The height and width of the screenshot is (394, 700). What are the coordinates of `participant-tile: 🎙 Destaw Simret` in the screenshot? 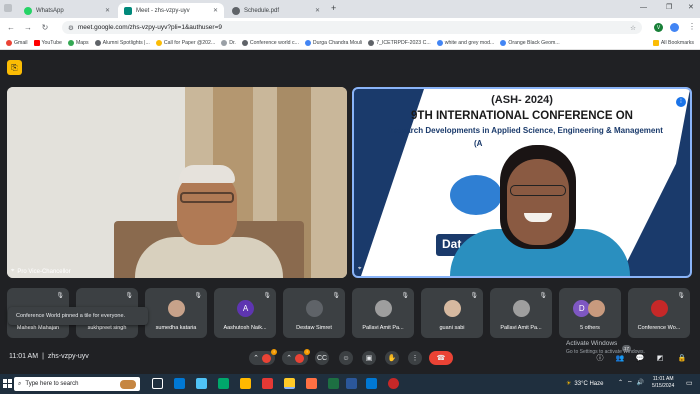 It's located at (314, 313).